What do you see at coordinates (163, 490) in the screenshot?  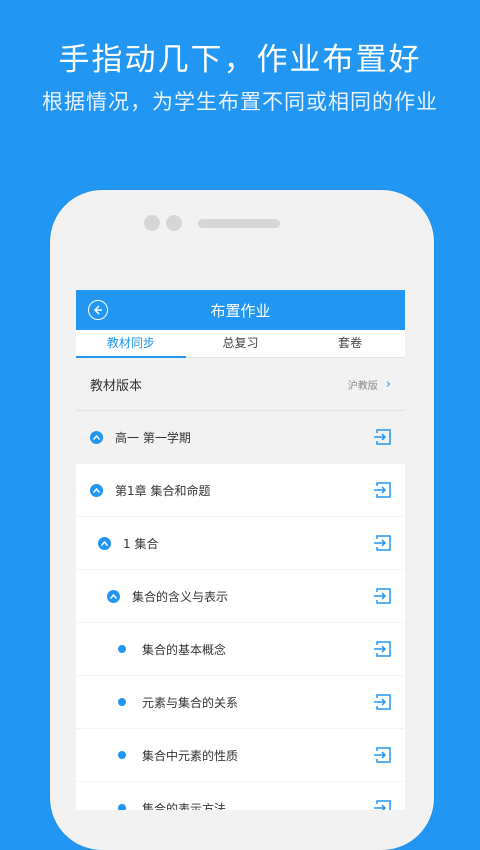 I see `tree-row-label: 第1章 集合和命题` at bounding box center [163, 490].